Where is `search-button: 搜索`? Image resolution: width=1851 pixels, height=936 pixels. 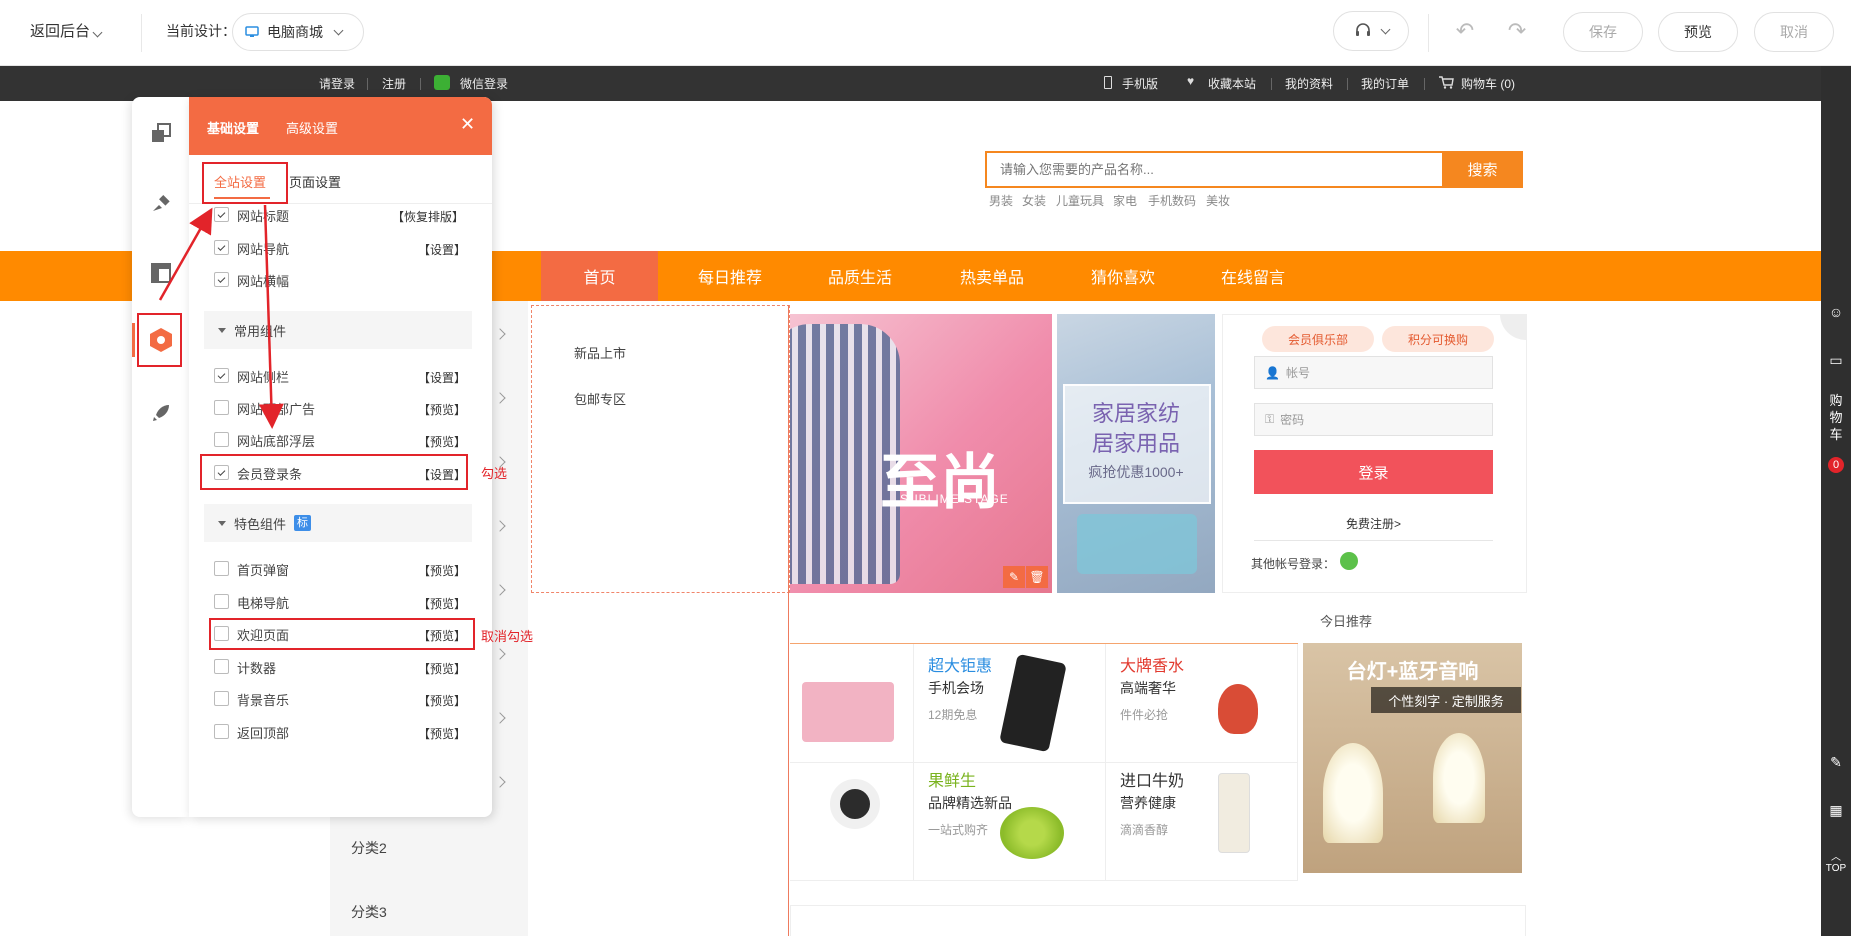
search-button: 搜索 is located at coordinates (1482, 169).